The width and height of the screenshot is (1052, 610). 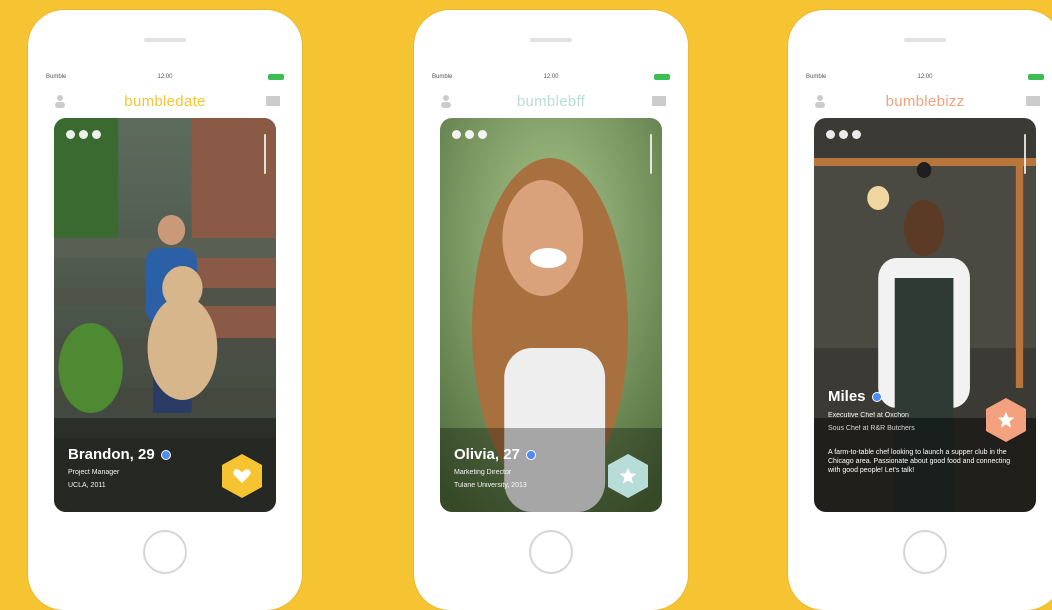 I want to click on brand-sub: bff, so click(x=576, y=101).